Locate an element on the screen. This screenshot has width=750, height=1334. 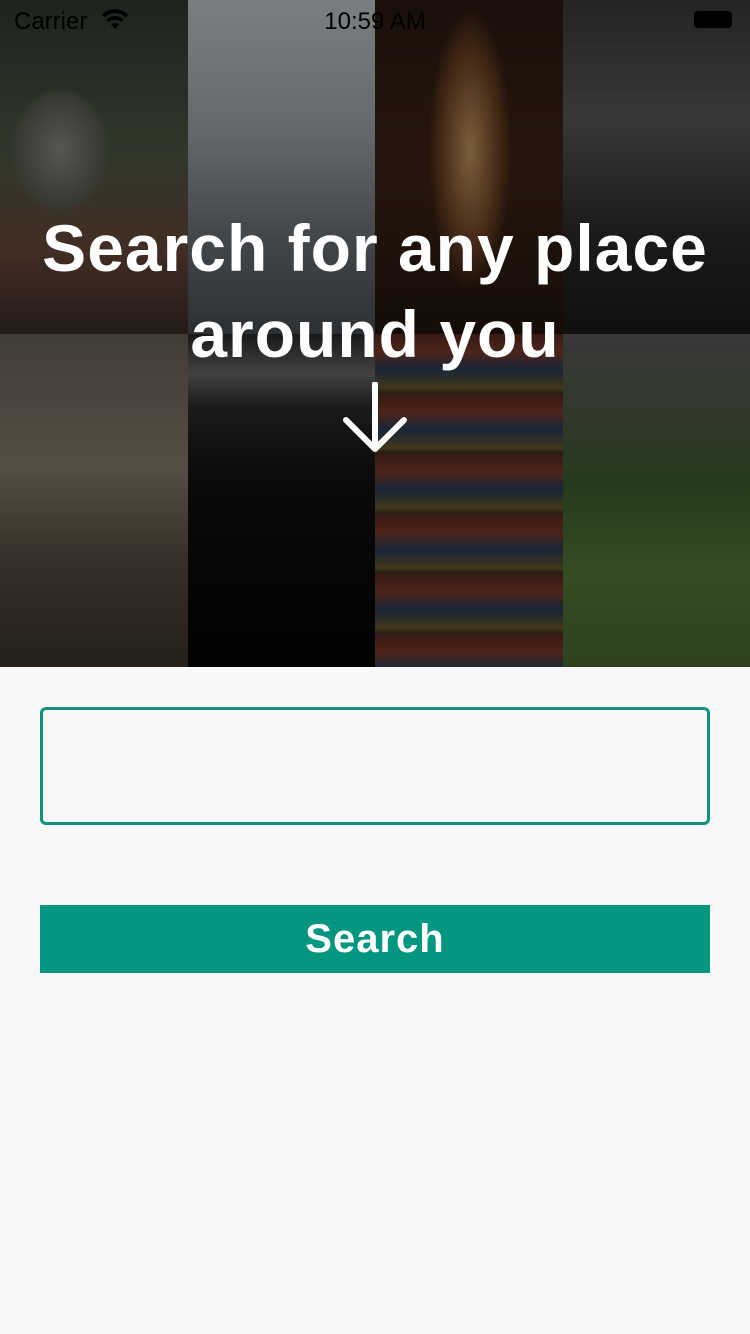
search-input is located at coordinates (375, 766).